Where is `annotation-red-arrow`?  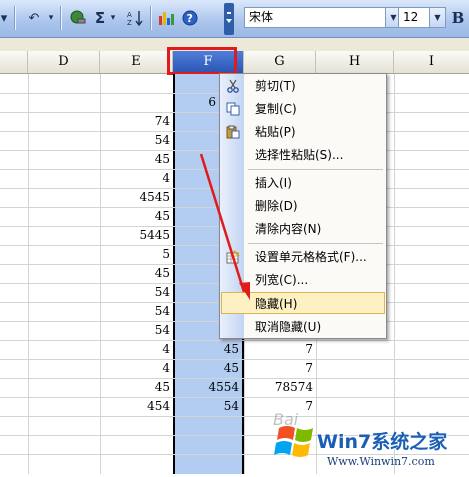
annotation-red-arrow is located at coordinates (224, 226).